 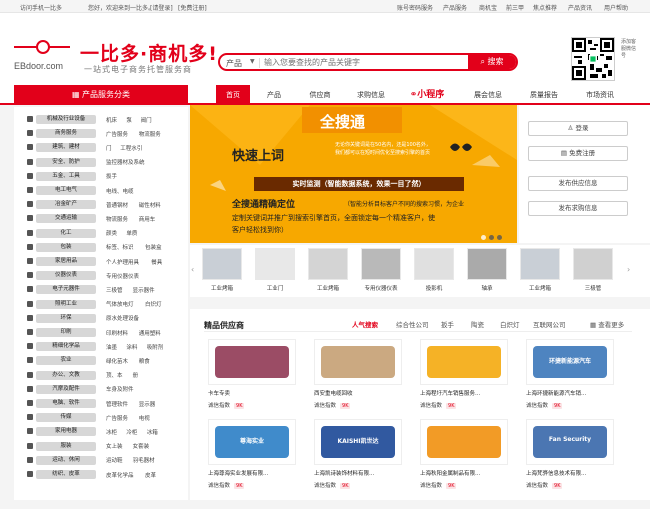 I want to click on category-label: 办公、文教, so click(x=66, y=375).